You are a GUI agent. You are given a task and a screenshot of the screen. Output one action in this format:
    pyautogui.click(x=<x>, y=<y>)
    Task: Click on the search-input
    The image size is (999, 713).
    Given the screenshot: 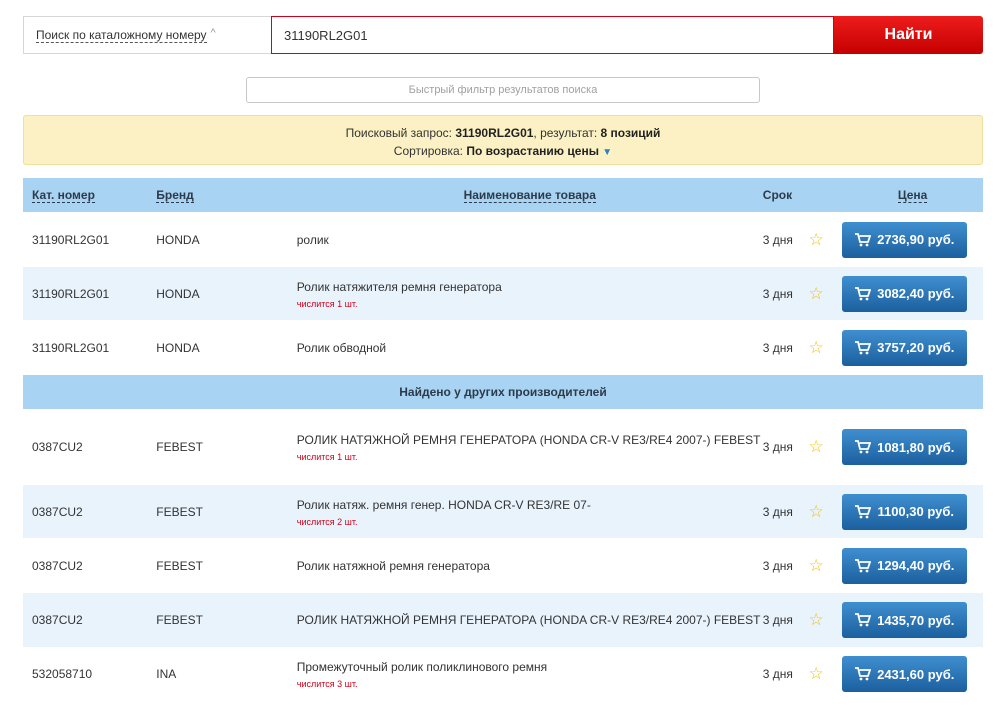 What is the action you would take?
    pyautogui.click(x=552, y=35)
    